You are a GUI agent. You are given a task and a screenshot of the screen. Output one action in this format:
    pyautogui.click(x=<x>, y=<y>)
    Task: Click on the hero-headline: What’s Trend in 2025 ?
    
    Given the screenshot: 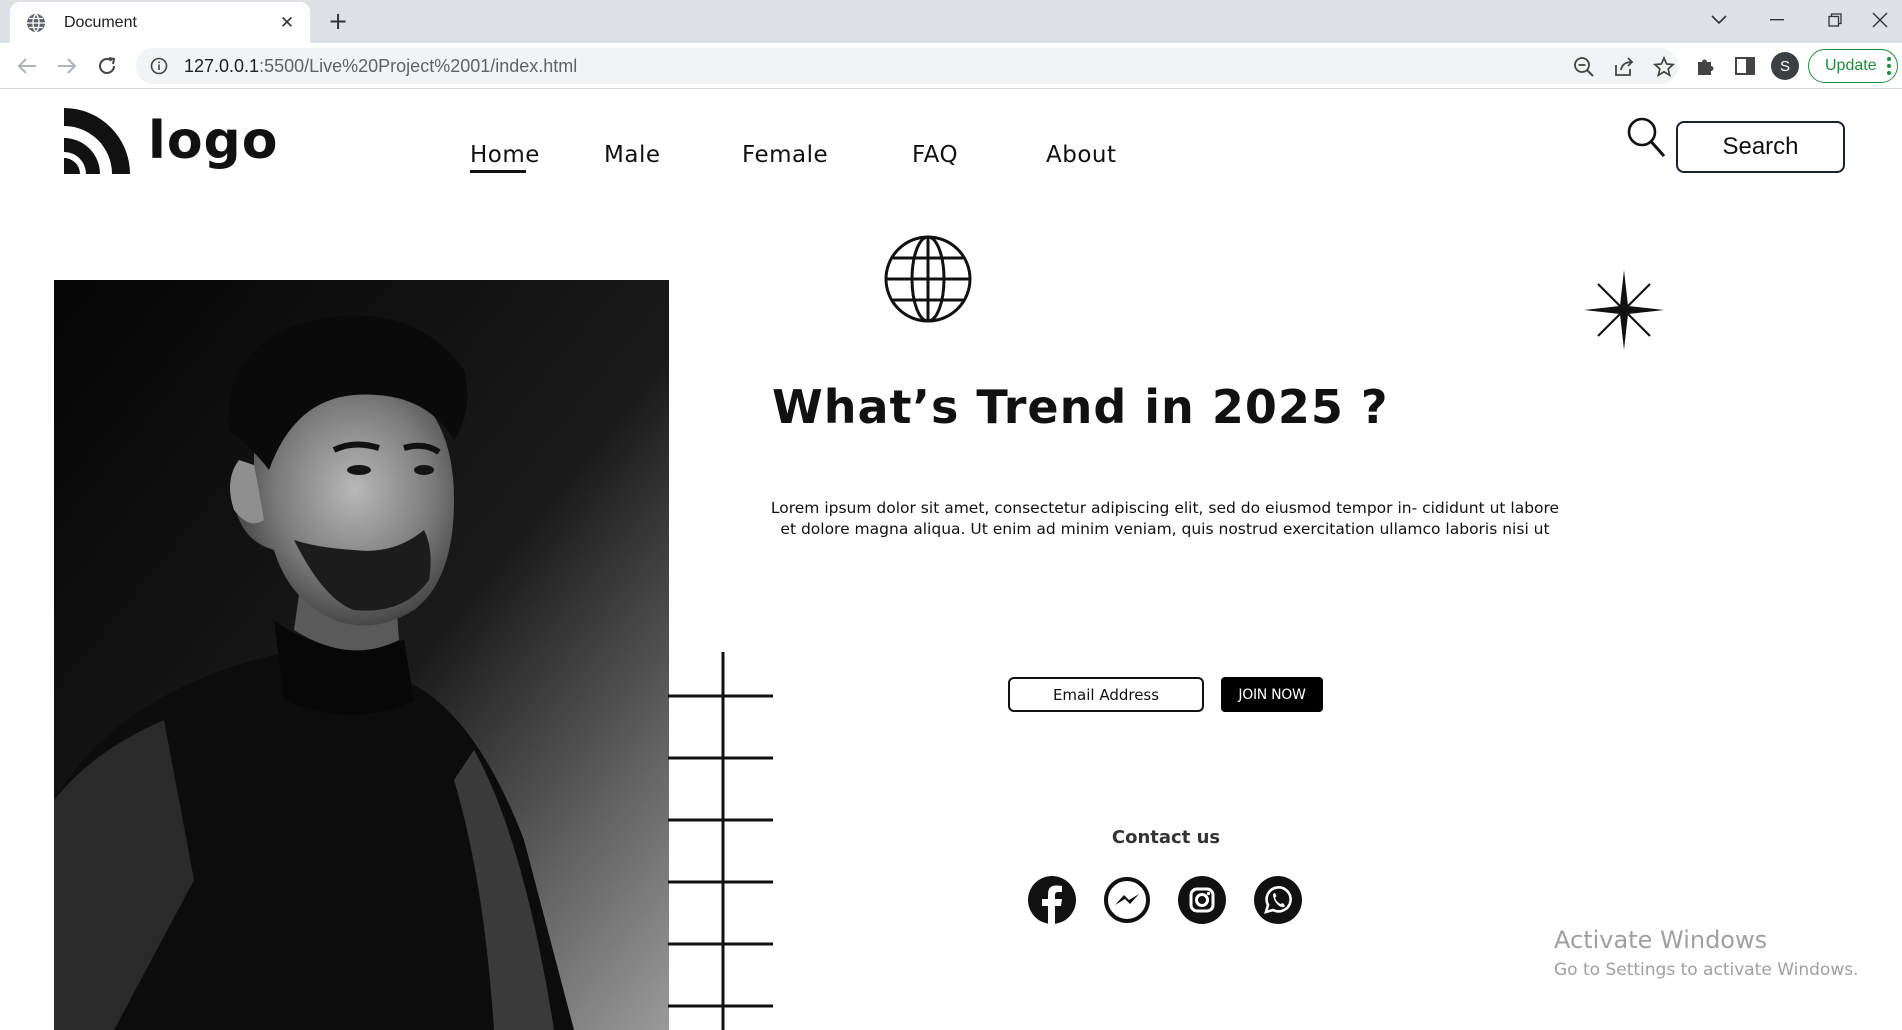 What is the action you would take?
    pyautogui.click(x=1080, y=407)
    